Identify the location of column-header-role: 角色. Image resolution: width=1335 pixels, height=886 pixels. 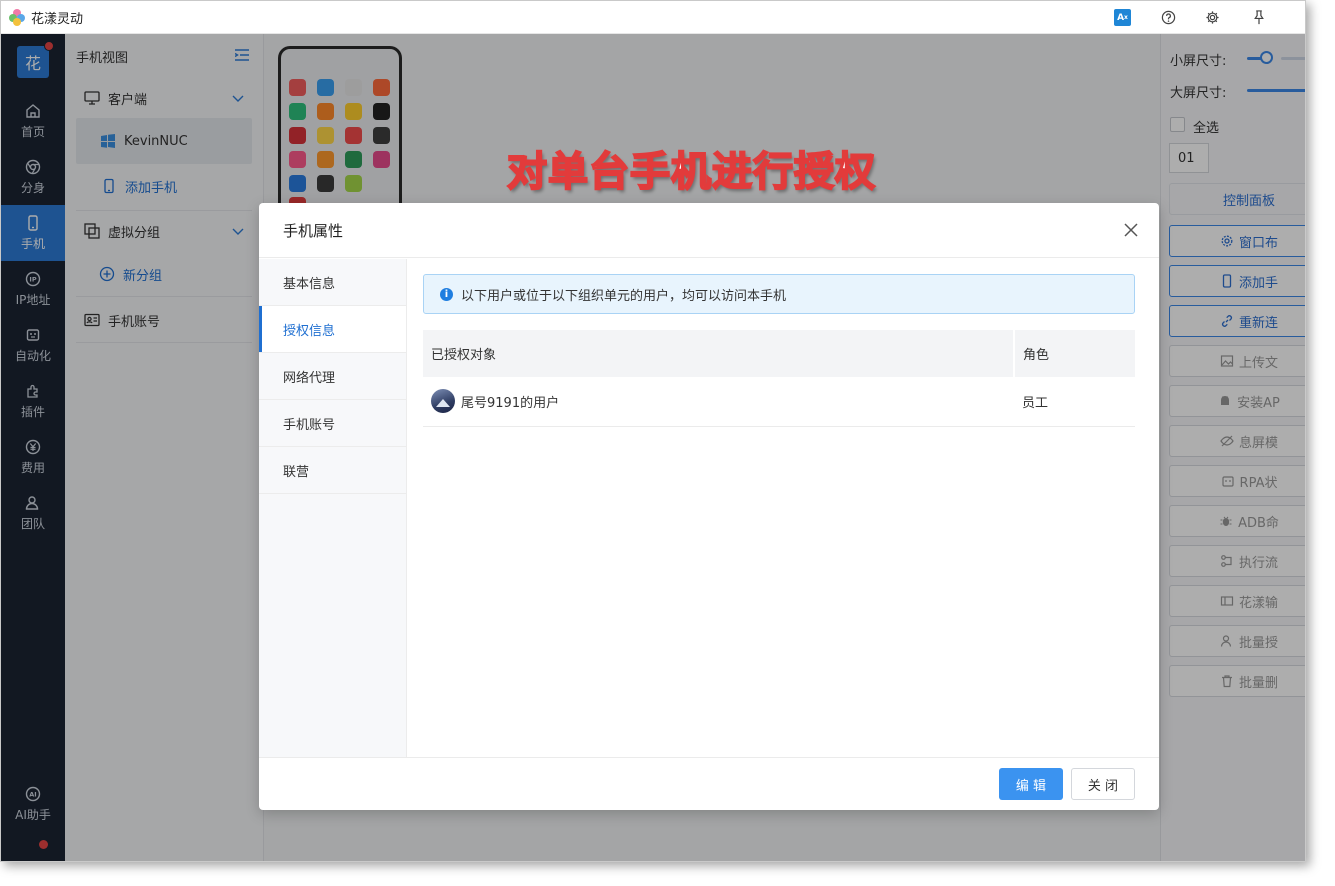
(1074, 353).